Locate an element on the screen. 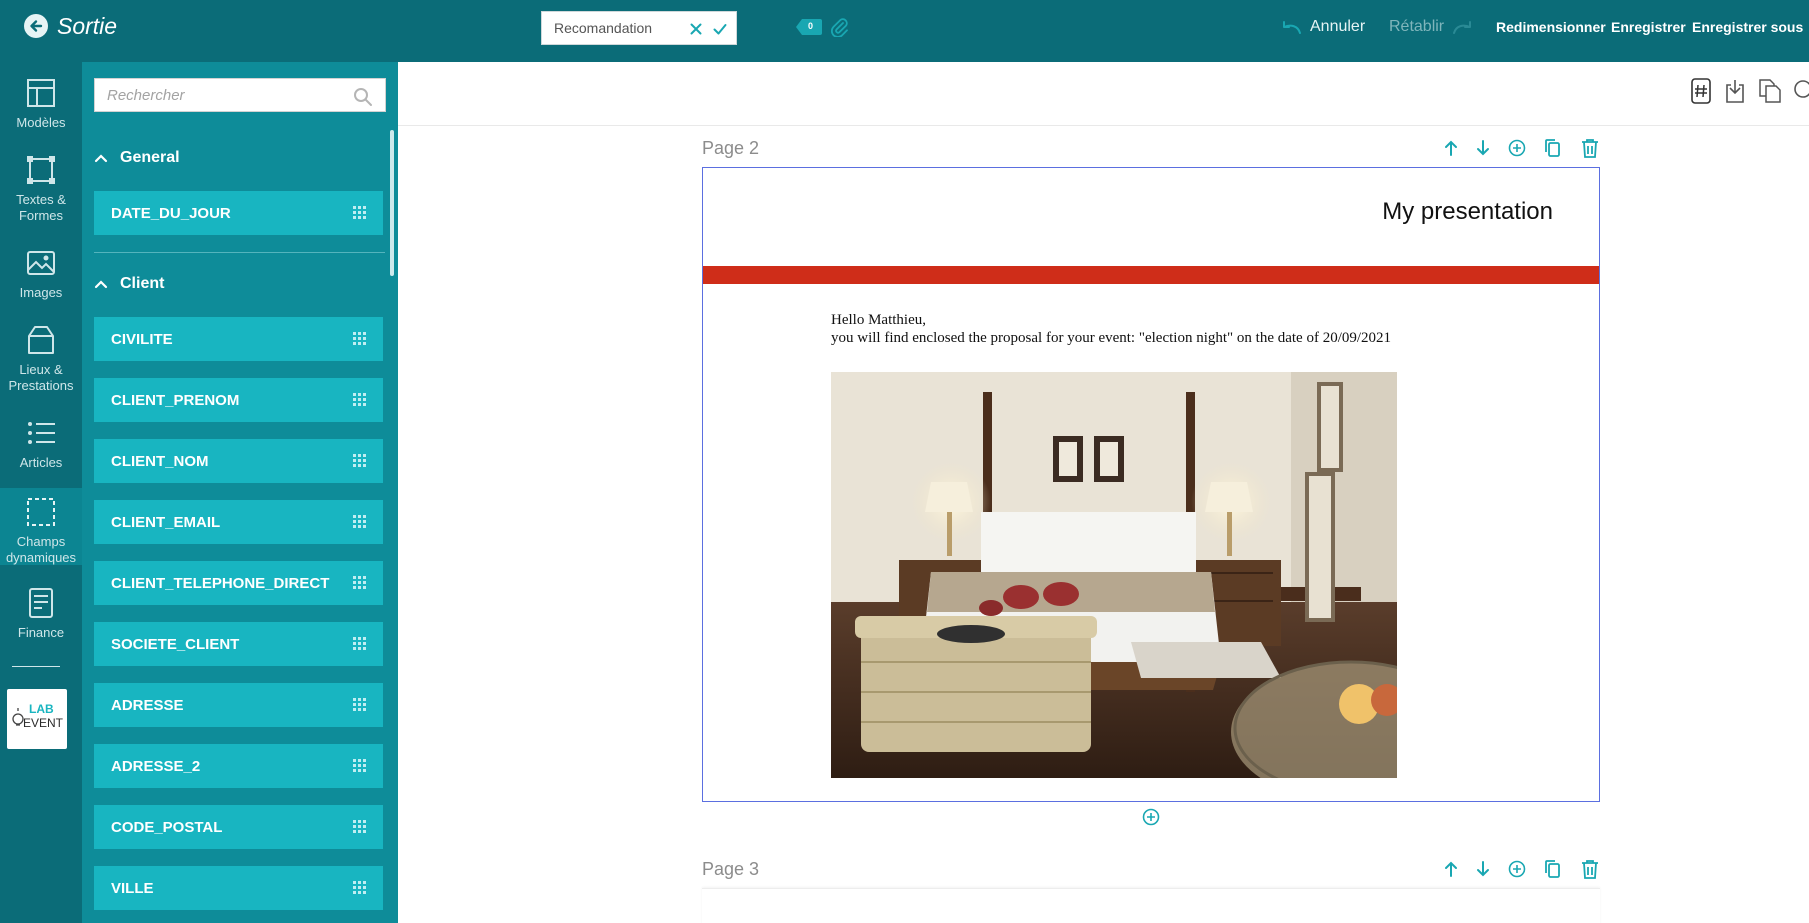  undo-button: Annuler is located at coordinates (1322, 27).